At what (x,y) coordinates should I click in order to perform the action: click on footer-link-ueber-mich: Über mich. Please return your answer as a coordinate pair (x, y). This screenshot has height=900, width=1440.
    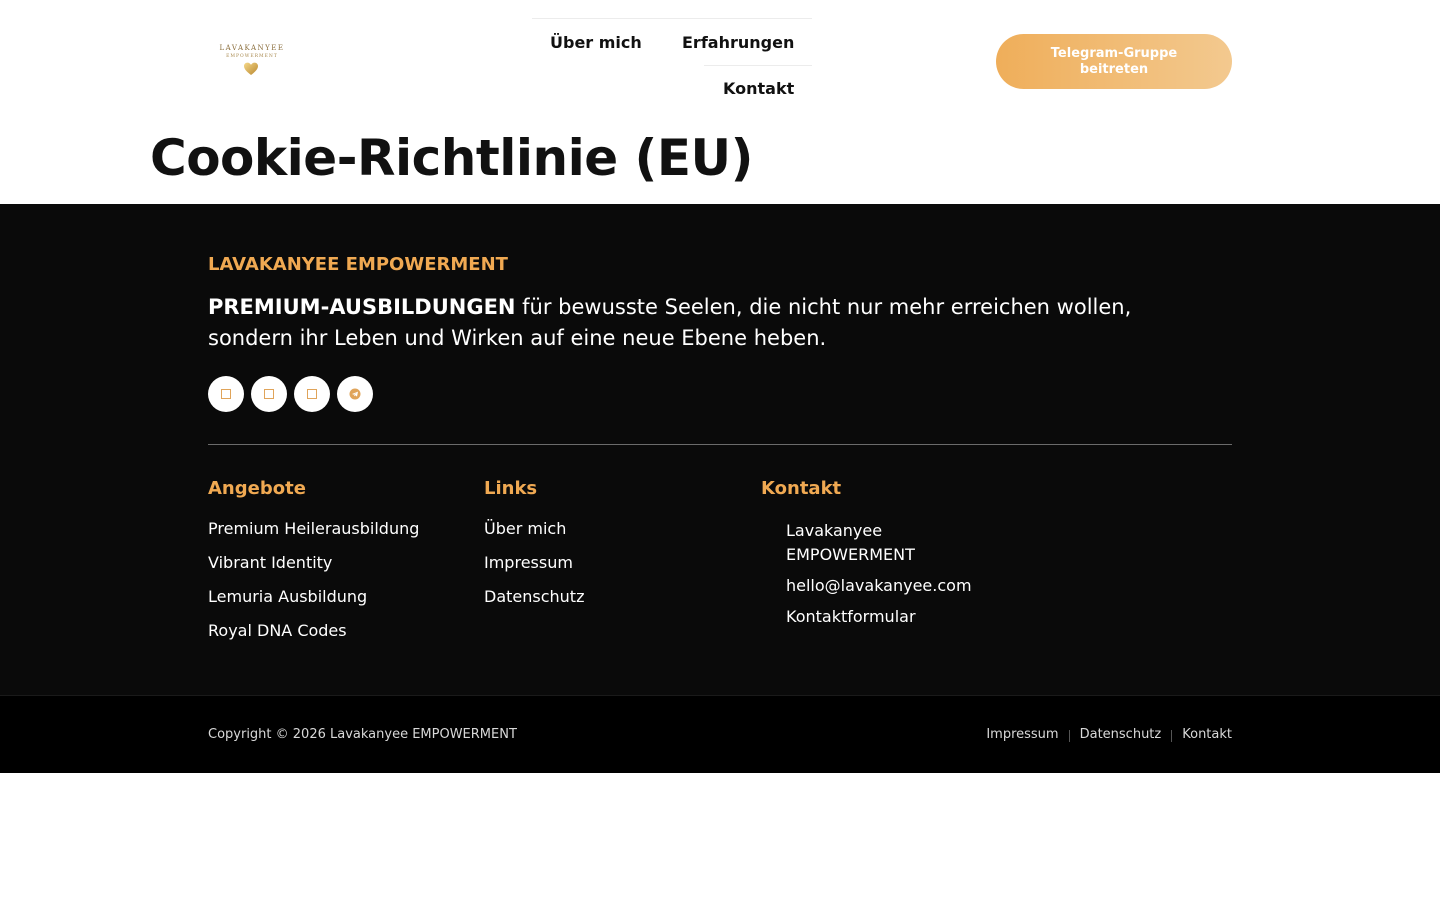
    Looking at the image, I should click on (534, 528).